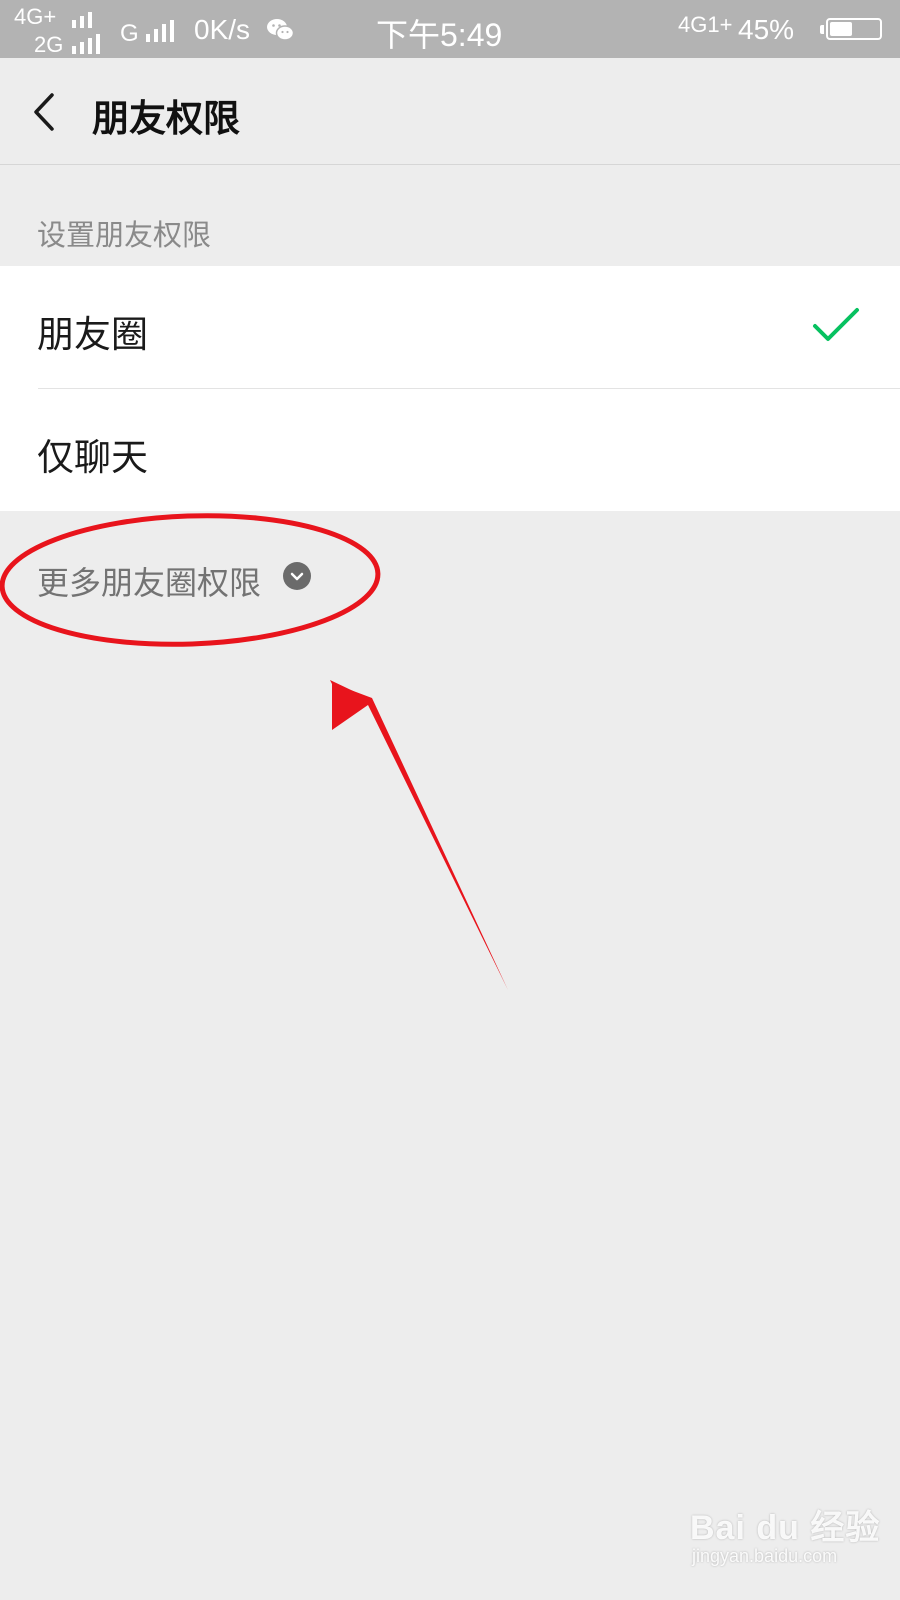 The image size is (900, 1600). What do you see at coordinates (351, 698) in the screenshot?
I see `annotation-arrow-head` at bounding box center [351, 698].